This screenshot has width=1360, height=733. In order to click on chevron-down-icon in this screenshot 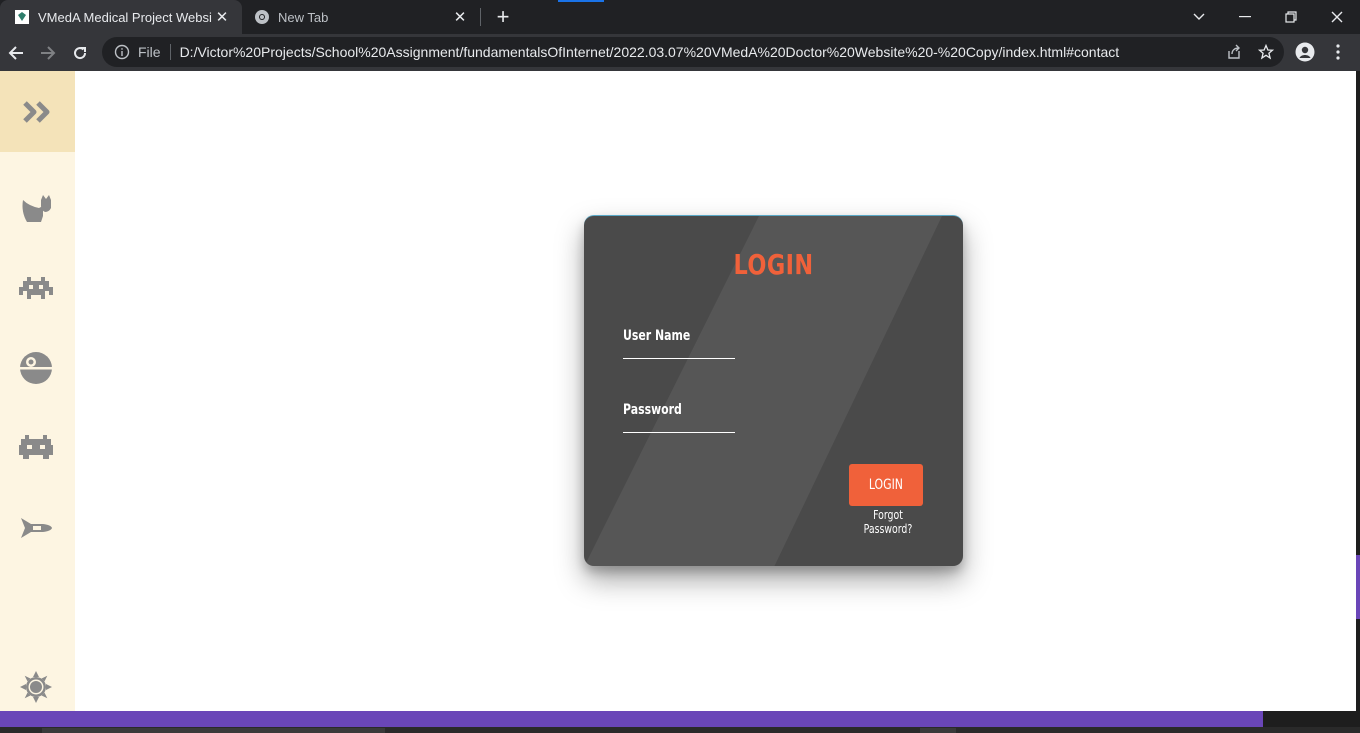, I will do `click(1199, 16)`.